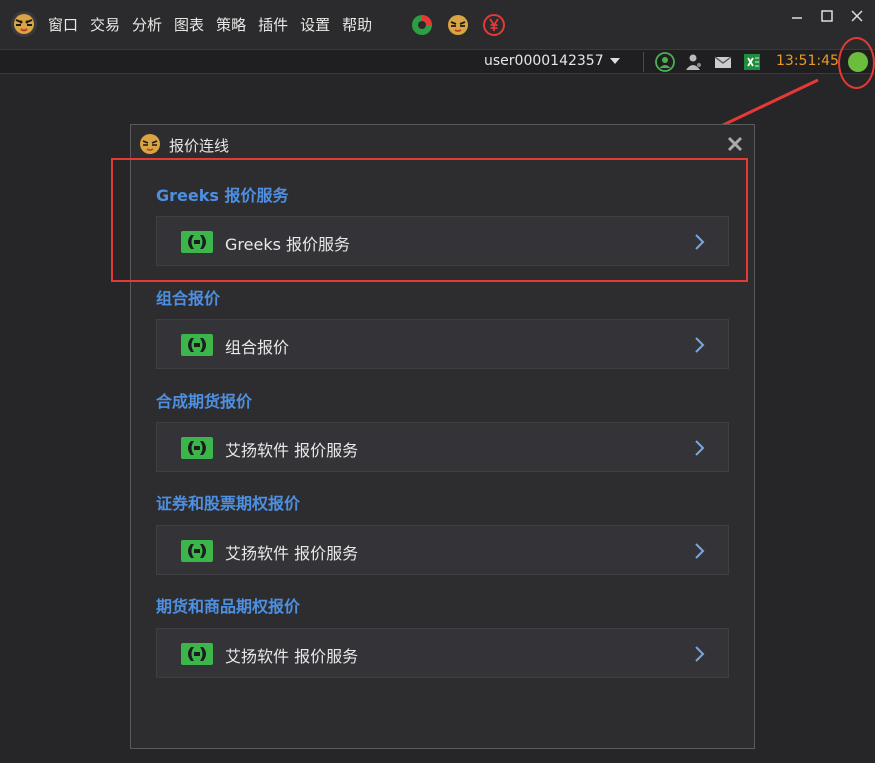 Image resolution: width=875 pixels, height=763 pixels. I want to click on quick-toolbar, so click(464, 25).